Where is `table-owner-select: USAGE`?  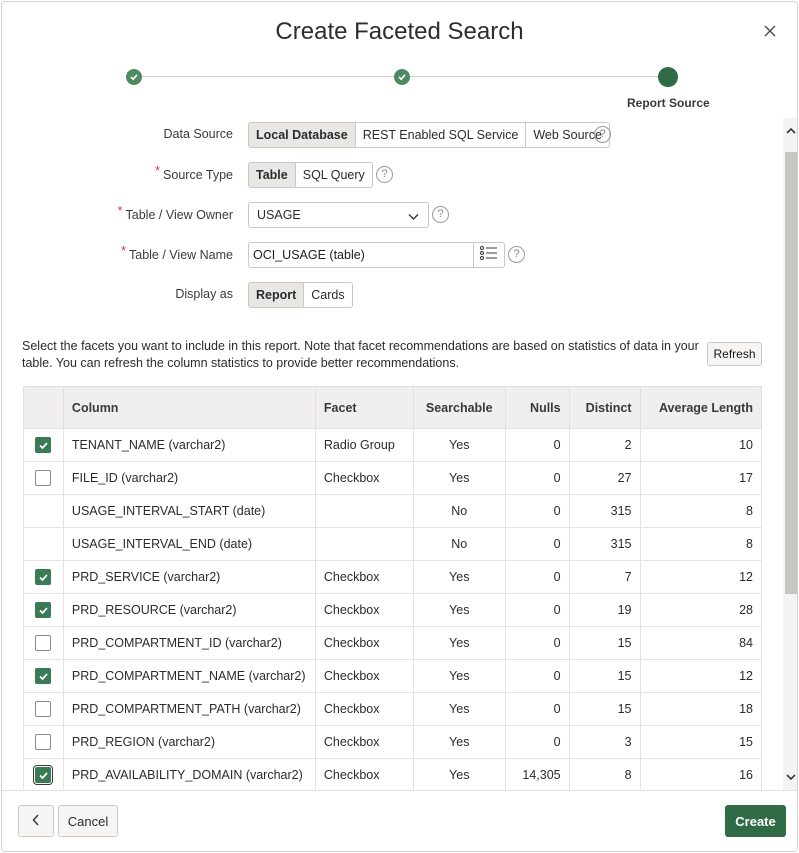 table-owner-select: USAGE is located at coordinates (338, 215).